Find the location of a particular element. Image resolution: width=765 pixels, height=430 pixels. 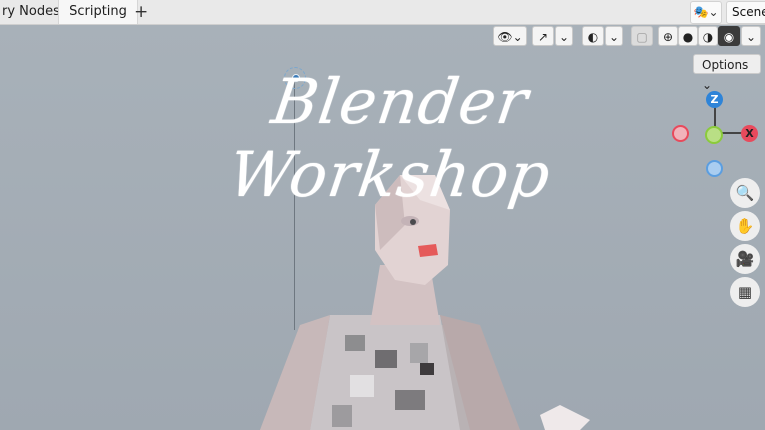

zoom-button: 🔍 is located at coordinates (745, 193).